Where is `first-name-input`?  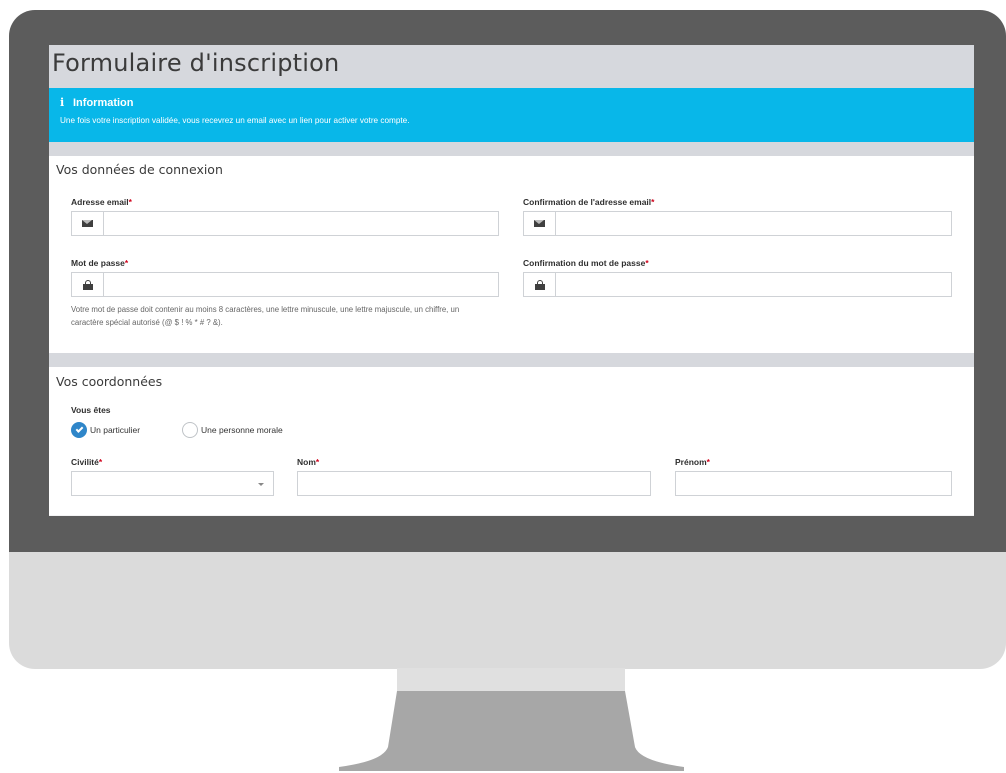
first-name-input is located at coordinates (813, 483).